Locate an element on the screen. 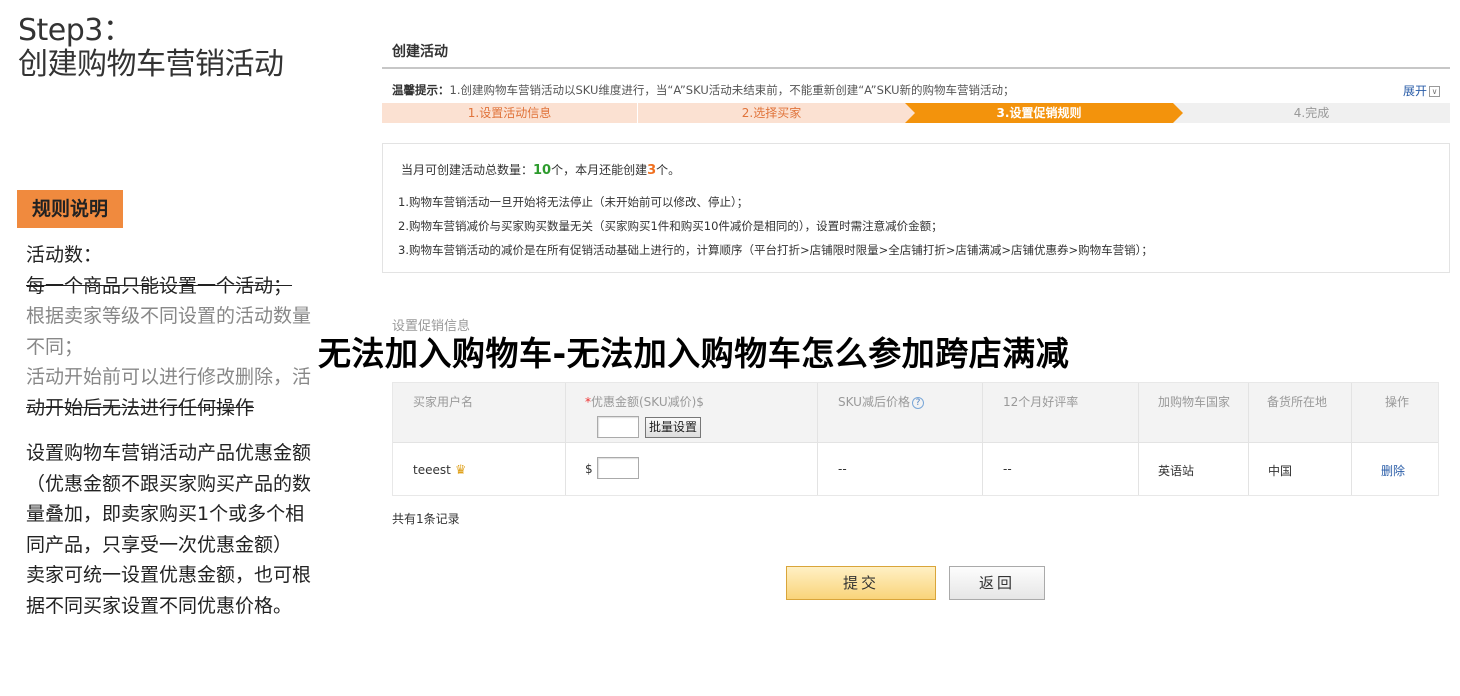 This screenshot has width=1460, height=696. step-label: 4.完成 is located at coordinates (1311, 113).